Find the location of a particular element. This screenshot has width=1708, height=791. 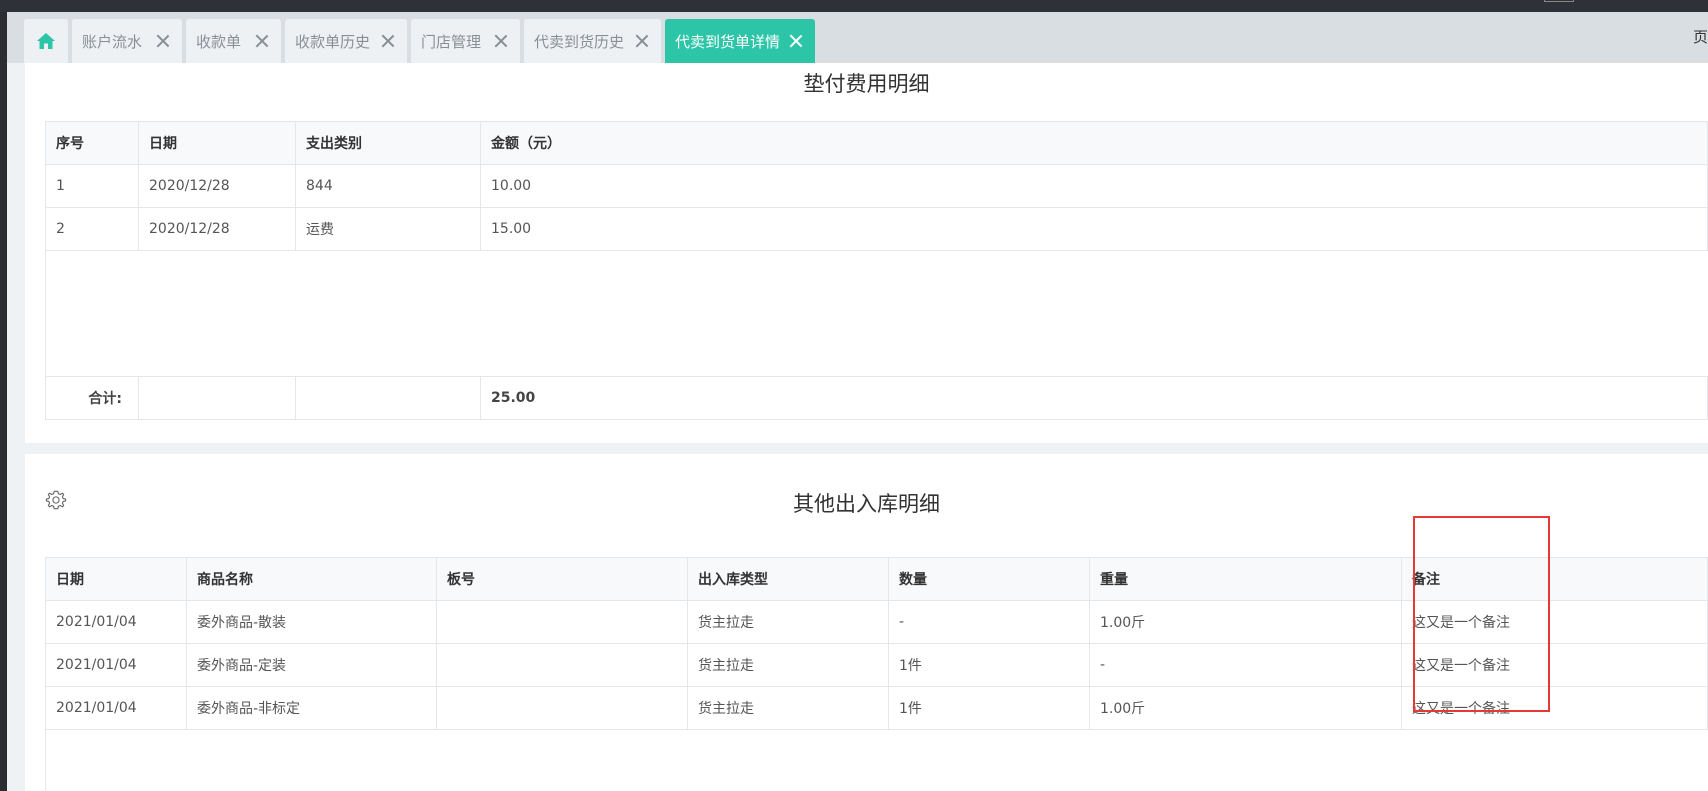

window-top-bar is located at coordinates (854, 6).